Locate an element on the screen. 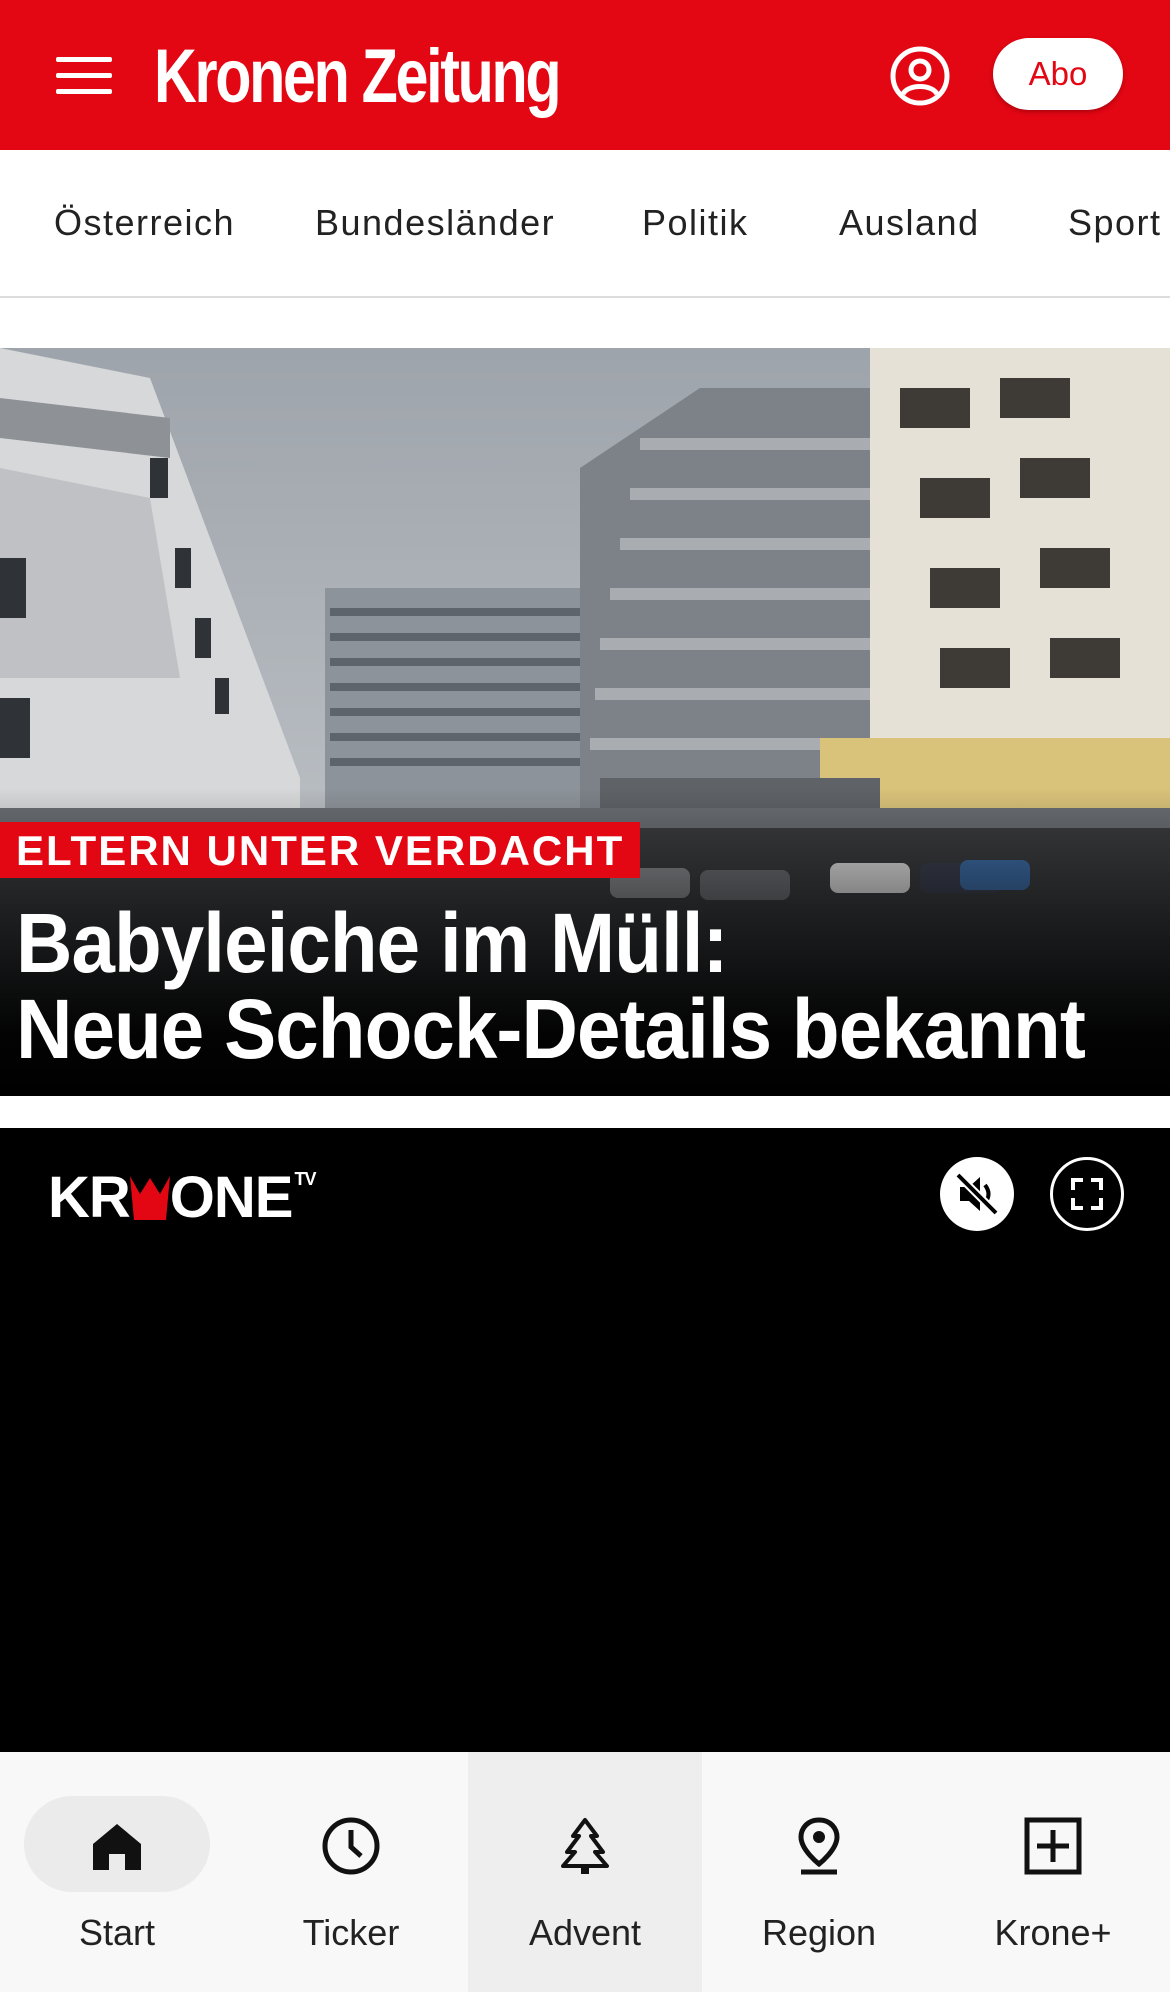 The height and width of the screenshot is (1992, 1170). plus-box-icon is located at coordinates (1053, 1846).